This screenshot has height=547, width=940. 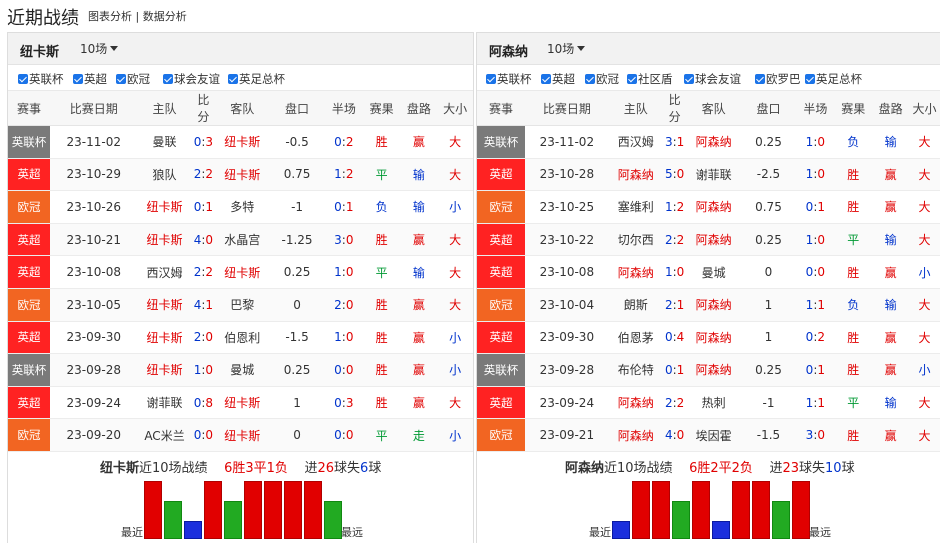 I want to click on away-team: 埃因霍, so click(x=713, y=435).